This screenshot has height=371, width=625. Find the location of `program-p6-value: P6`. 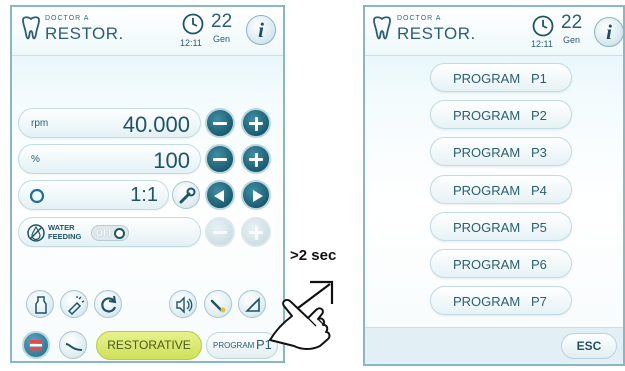

program-p6-value: P6 is located at coordinates (539, 264).